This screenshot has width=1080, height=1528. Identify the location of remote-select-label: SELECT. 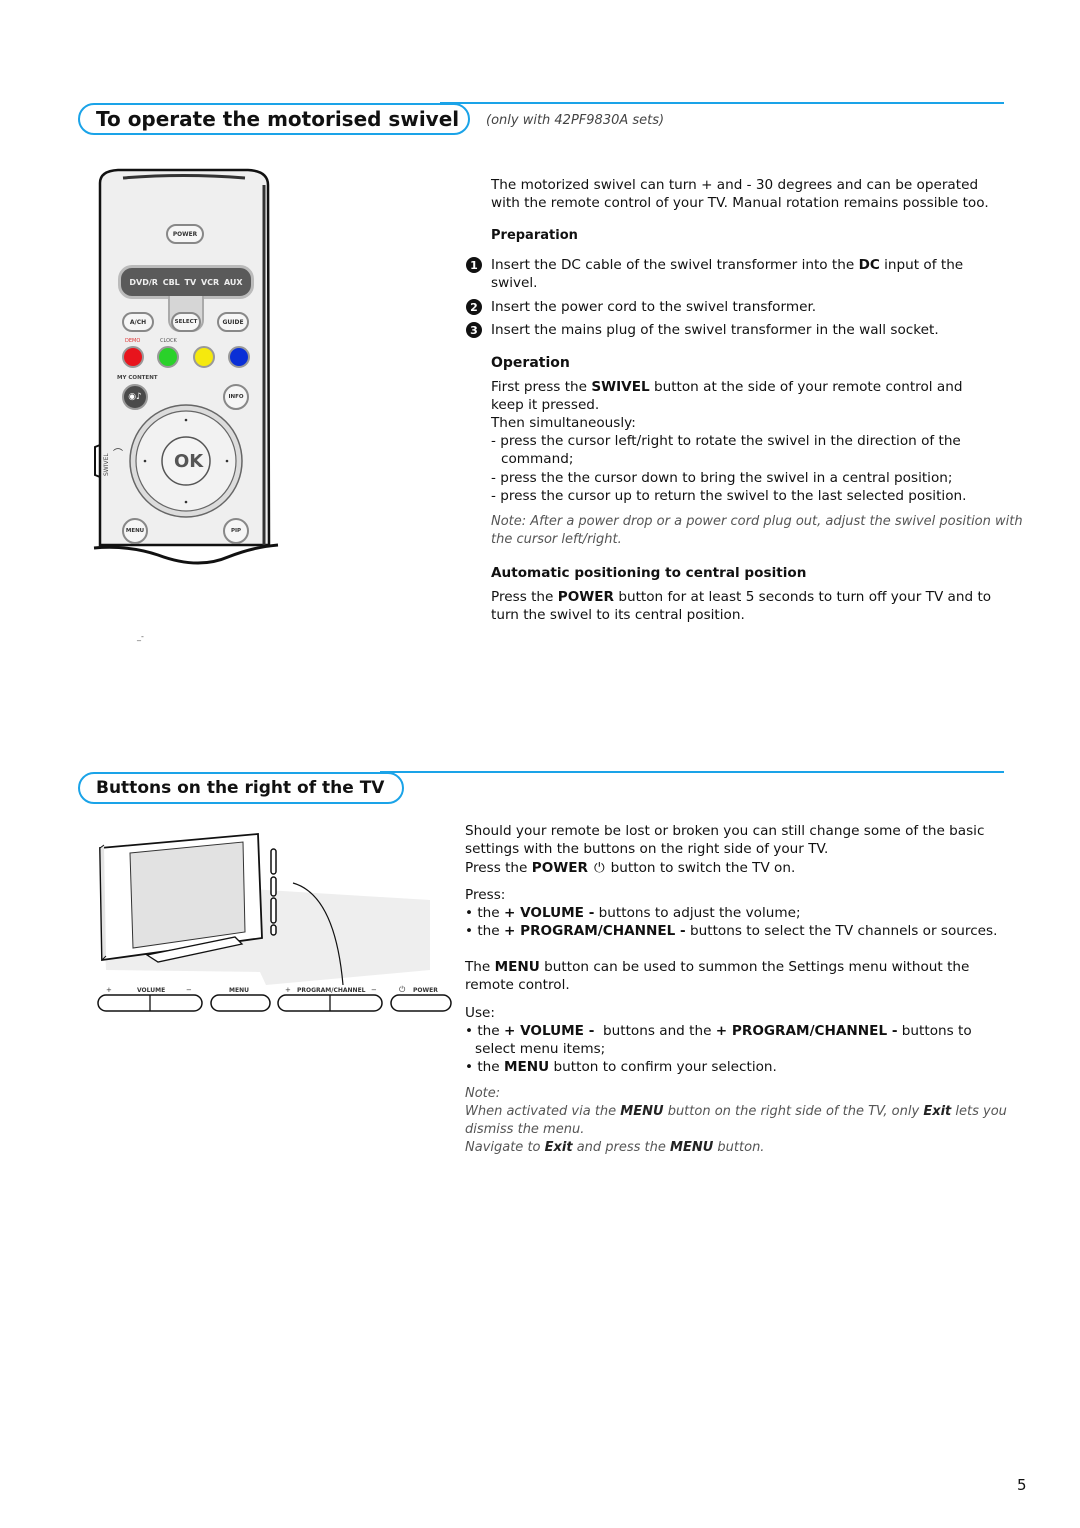
(186, 322).